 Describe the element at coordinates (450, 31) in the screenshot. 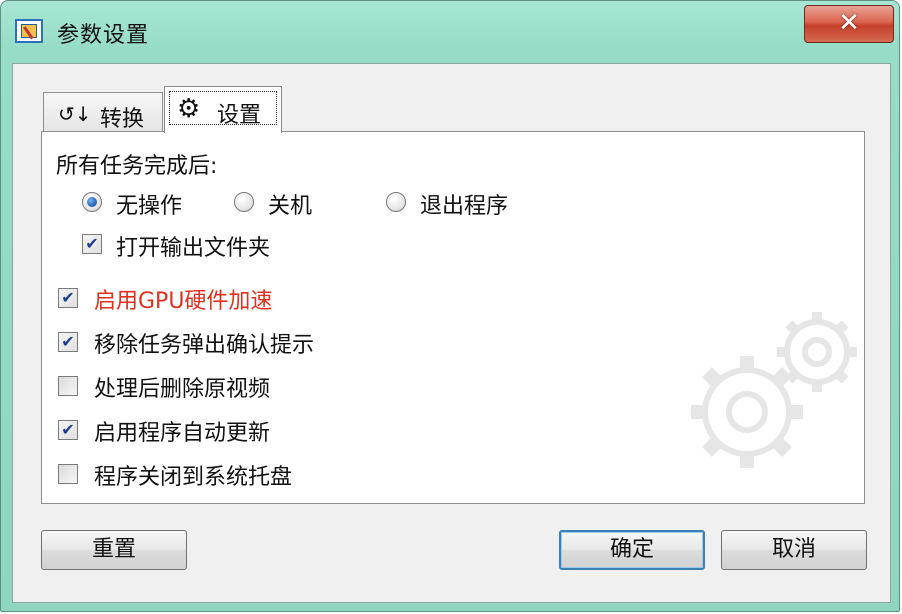

I see `title-bar: 参数设置 ✕` at that location.